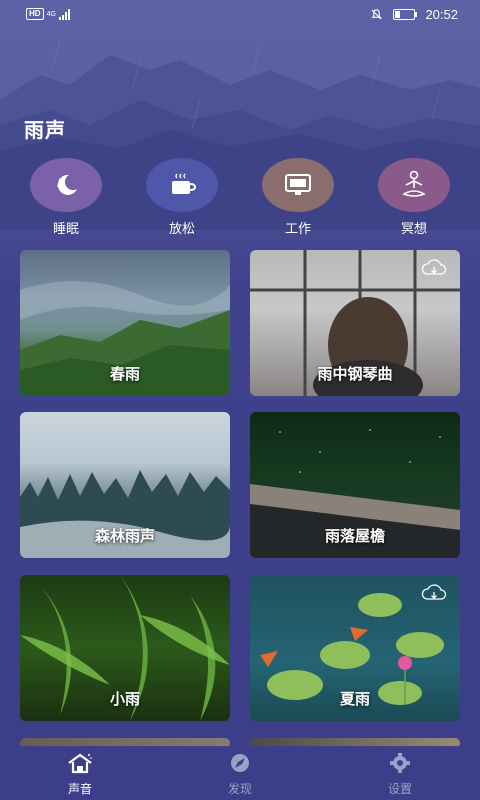 The image size is (480, 800). What do you see at coordinates (298, 185) in the screenshot?
I see `monitor-icon` at bounding box center [298, 185].